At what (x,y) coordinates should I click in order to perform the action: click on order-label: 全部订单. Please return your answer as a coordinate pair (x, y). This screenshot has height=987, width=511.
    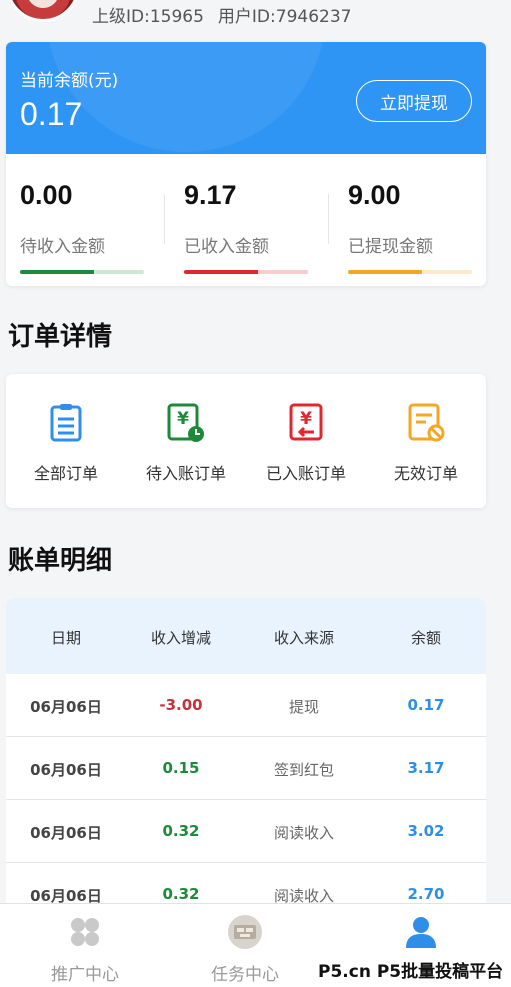
    Looking at the image, I should click on (65, 473).